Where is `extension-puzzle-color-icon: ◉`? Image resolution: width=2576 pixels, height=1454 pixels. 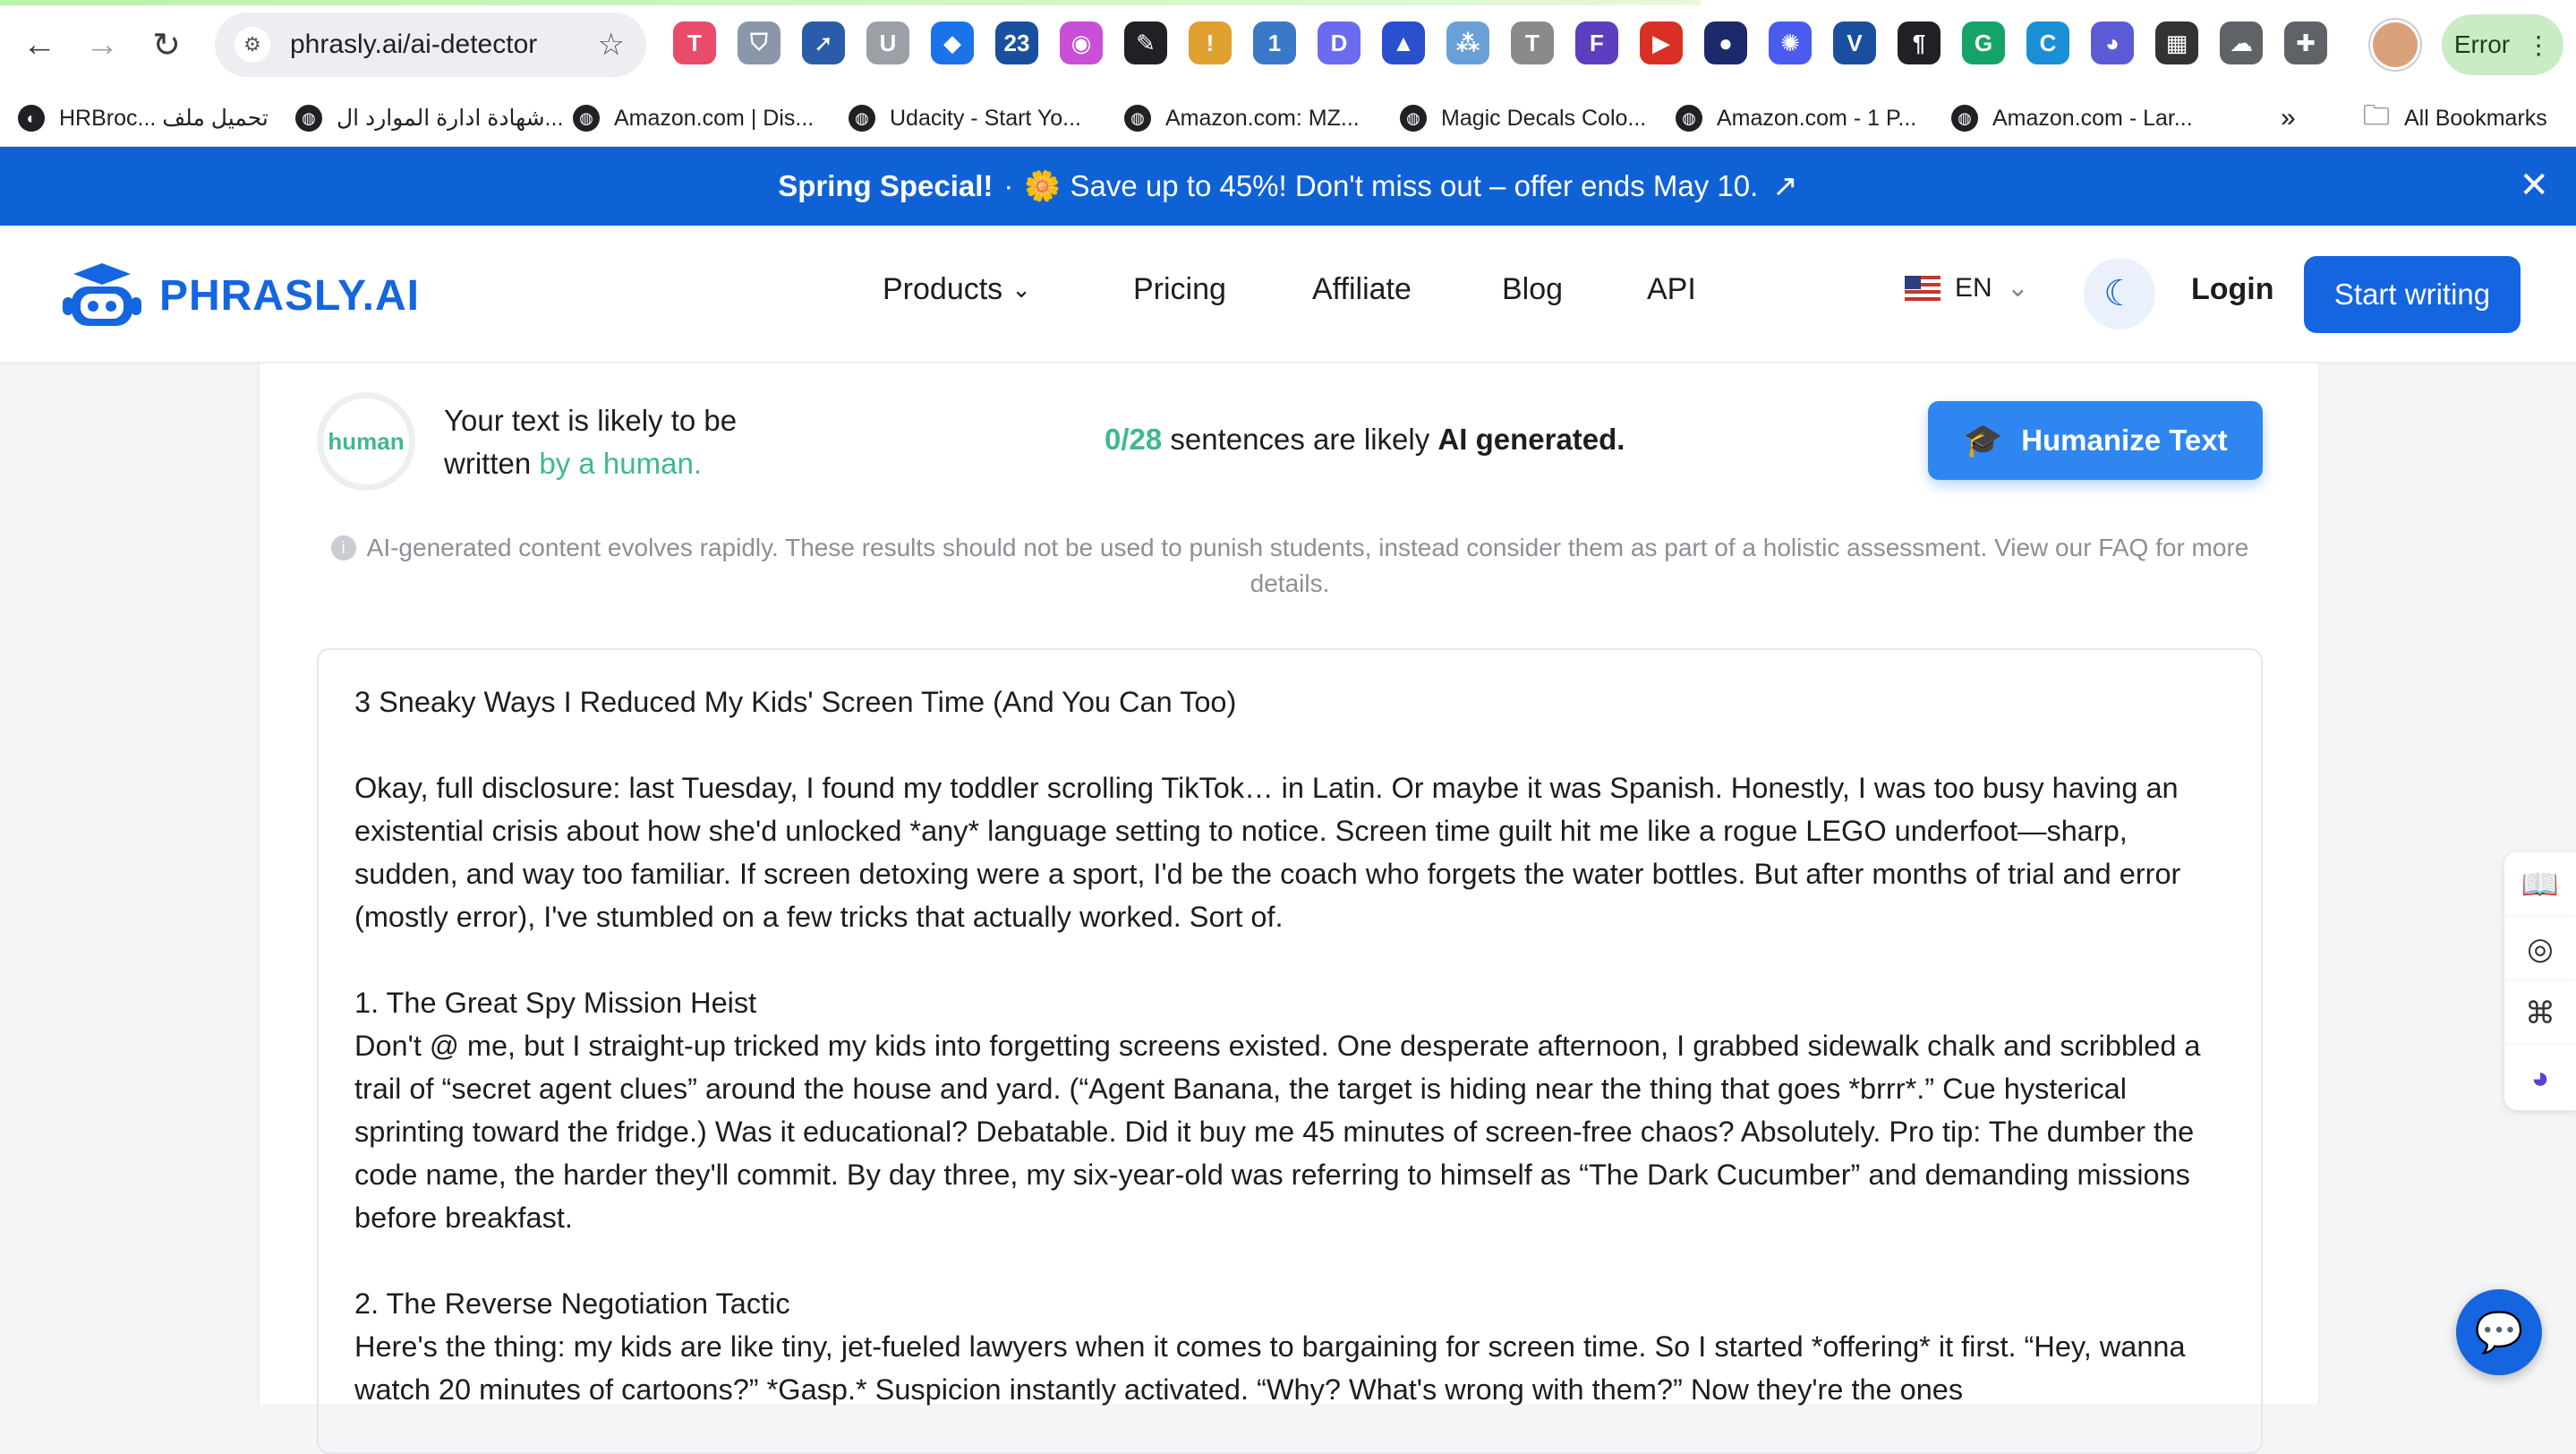 extension-puzzle-color-icon: ◉ is located at coordinates (1081, 42).